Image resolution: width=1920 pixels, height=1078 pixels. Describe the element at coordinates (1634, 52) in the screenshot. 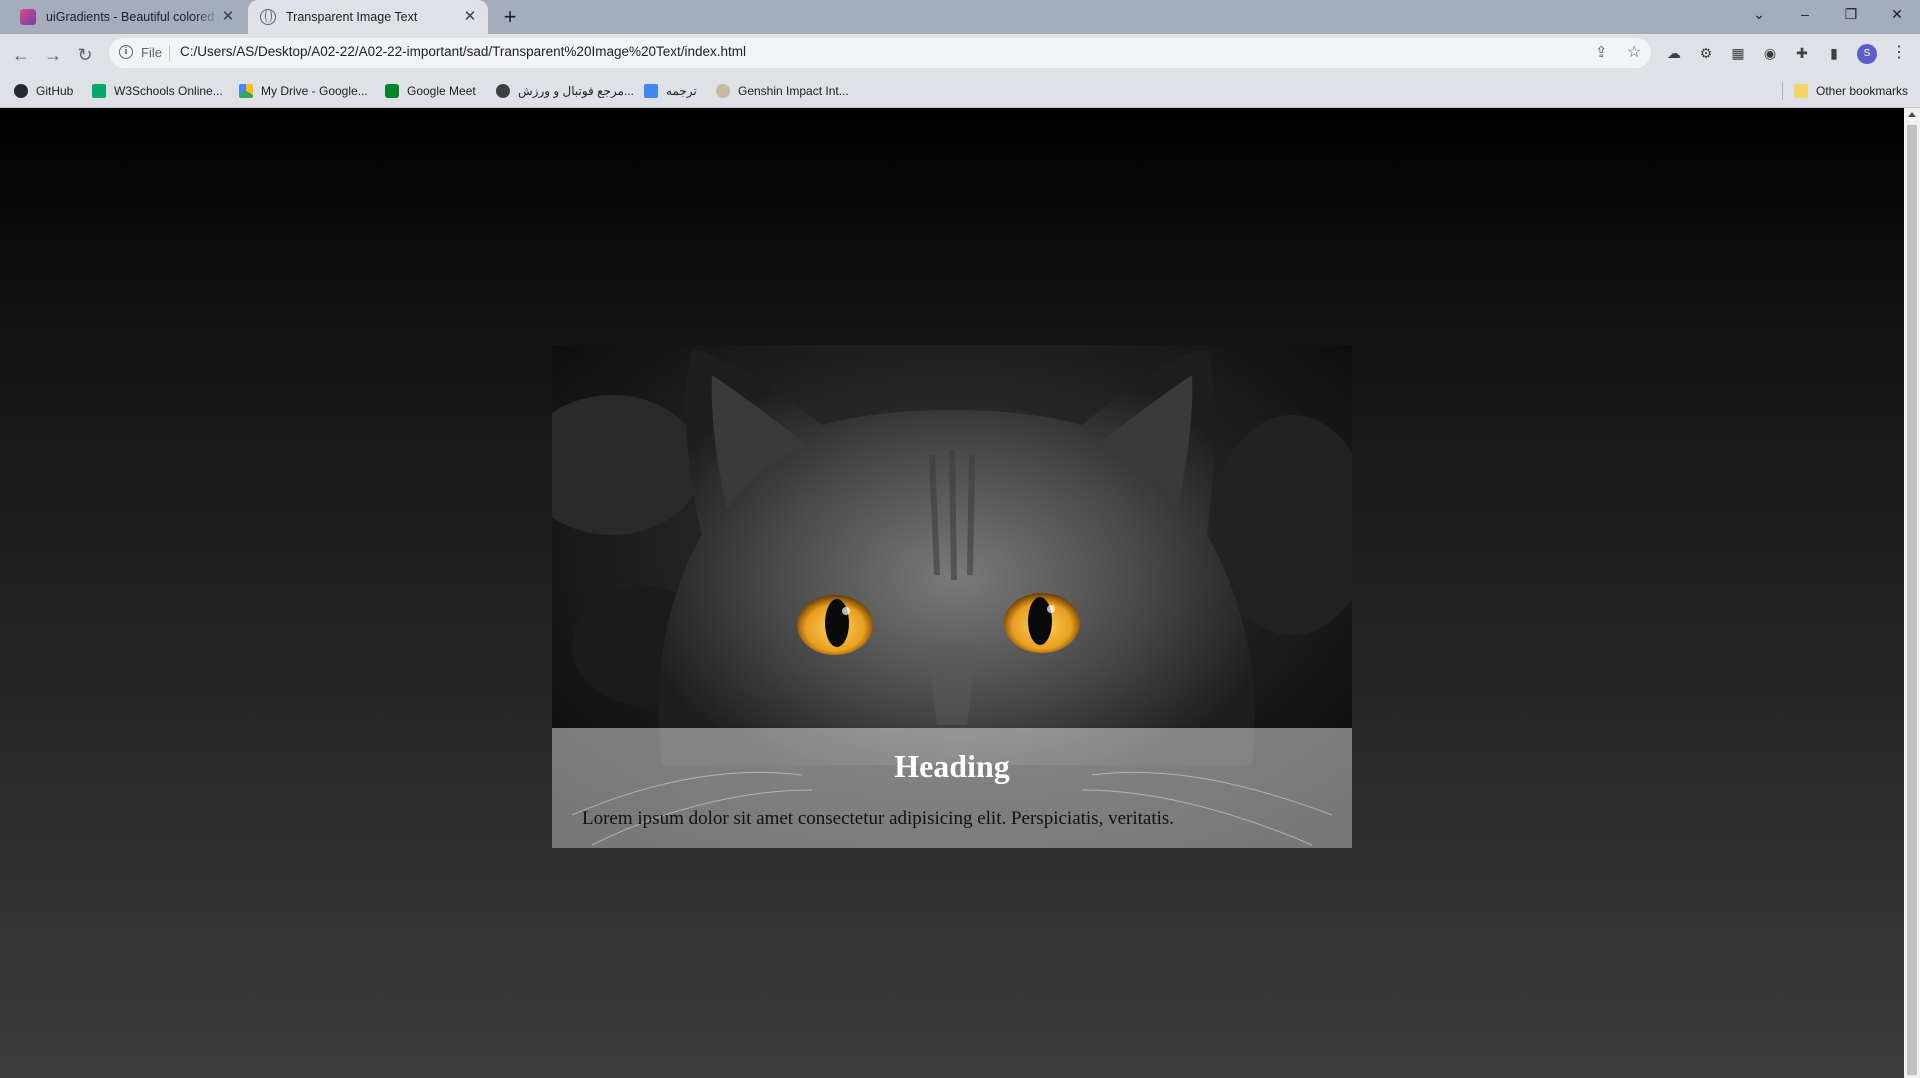

I see `bookmark-star-icon: ☆` at that location.